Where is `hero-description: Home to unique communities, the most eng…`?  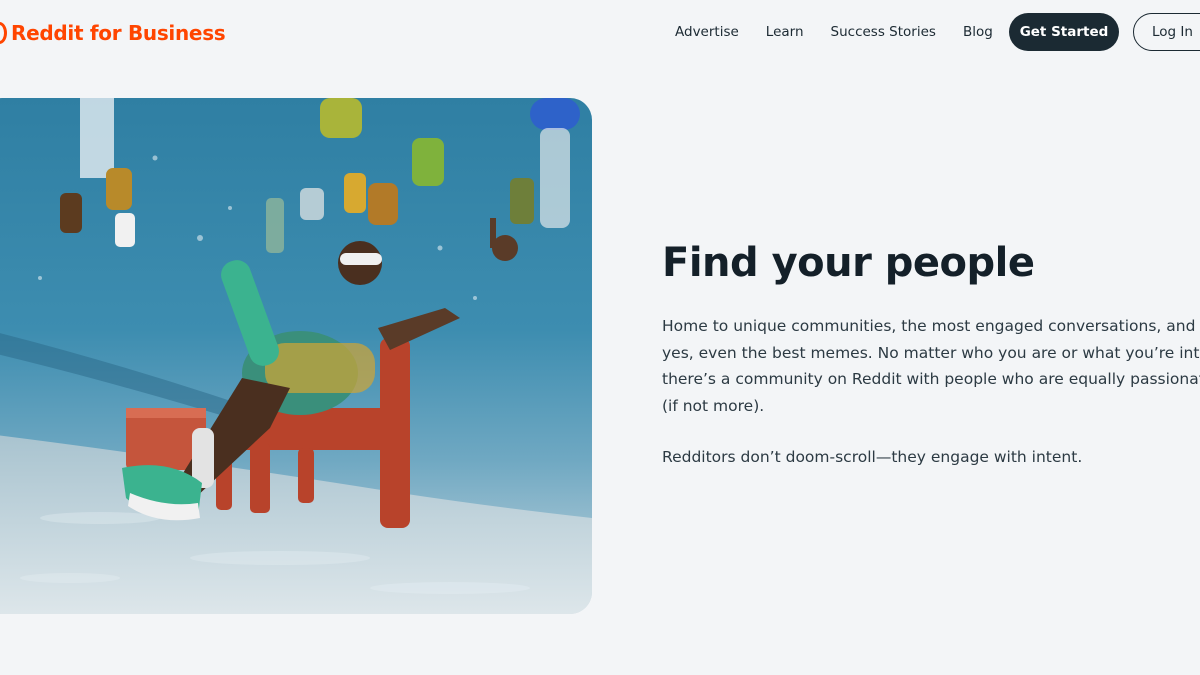 hero-description: Home to unique communities, the most eng… is located at coordinates (931, 366).